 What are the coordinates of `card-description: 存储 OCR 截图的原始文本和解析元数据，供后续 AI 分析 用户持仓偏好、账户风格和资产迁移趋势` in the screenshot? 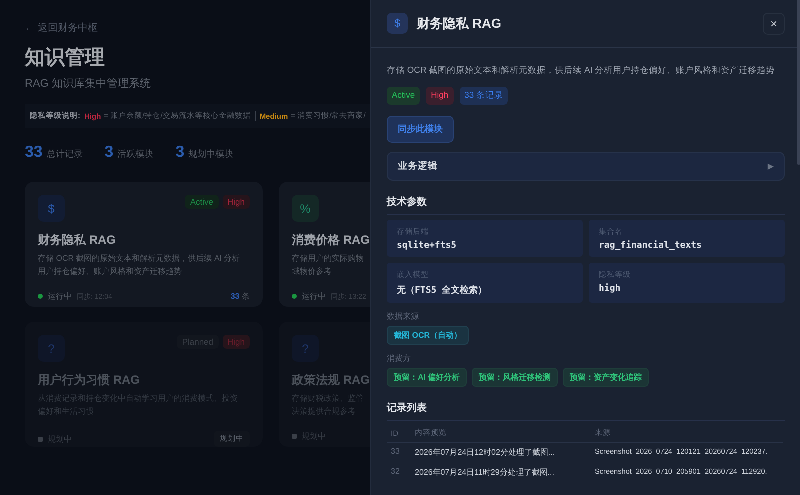 It's located at (140, 265).